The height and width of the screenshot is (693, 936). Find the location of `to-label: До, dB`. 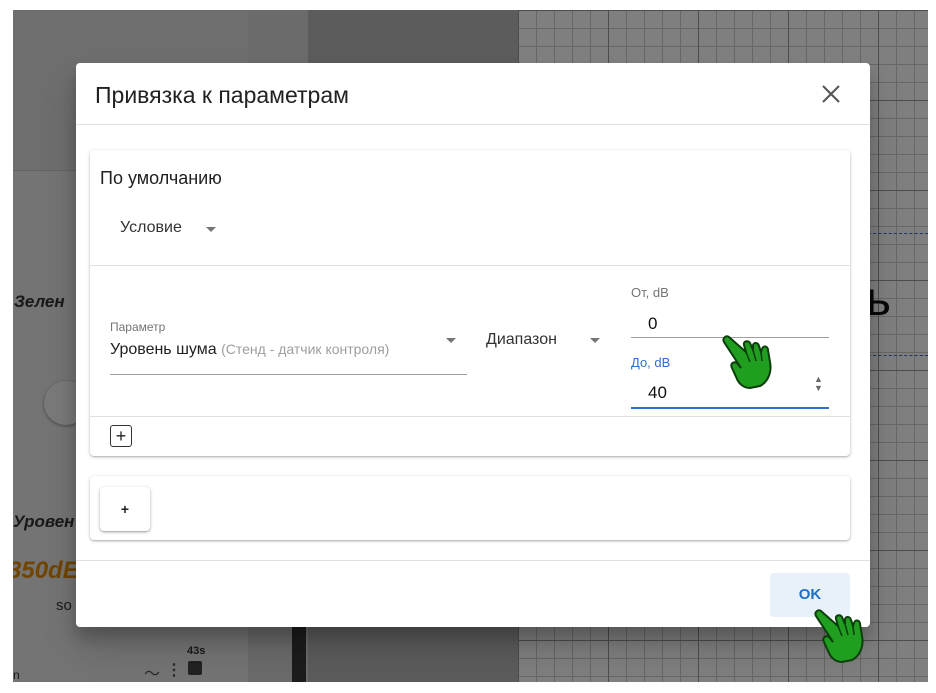

to-label: До, dB is located at coordinates (651, 362).